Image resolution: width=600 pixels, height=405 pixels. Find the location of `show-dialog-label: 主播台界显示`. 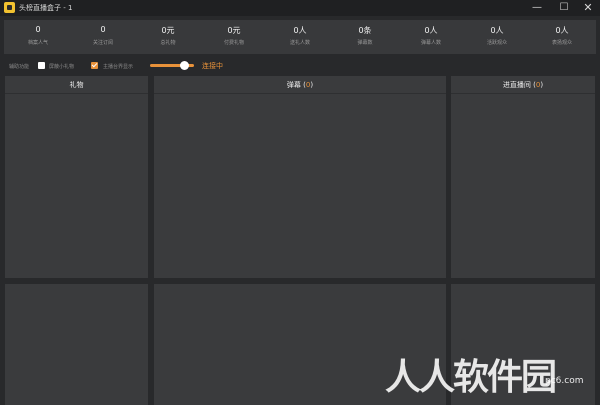

show-dialog-label: 主播台界显示 is located at coordinates (118, 66).